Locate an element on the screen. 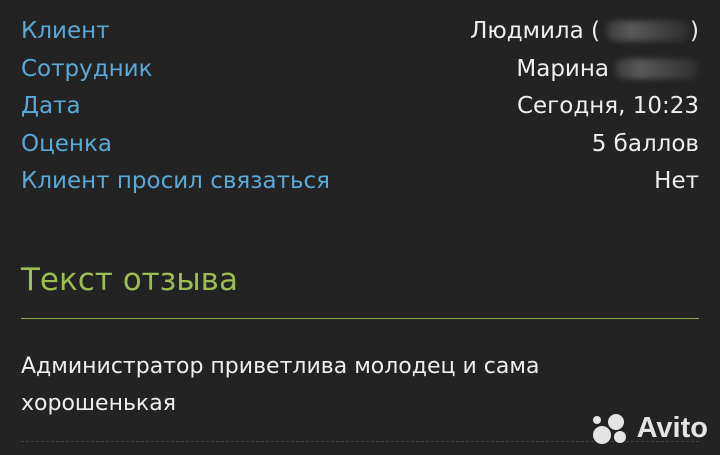 The width and height of the screenshot is (720, 455). field-rating: Оценка 5 баллов is located at coordinates (360, 143).